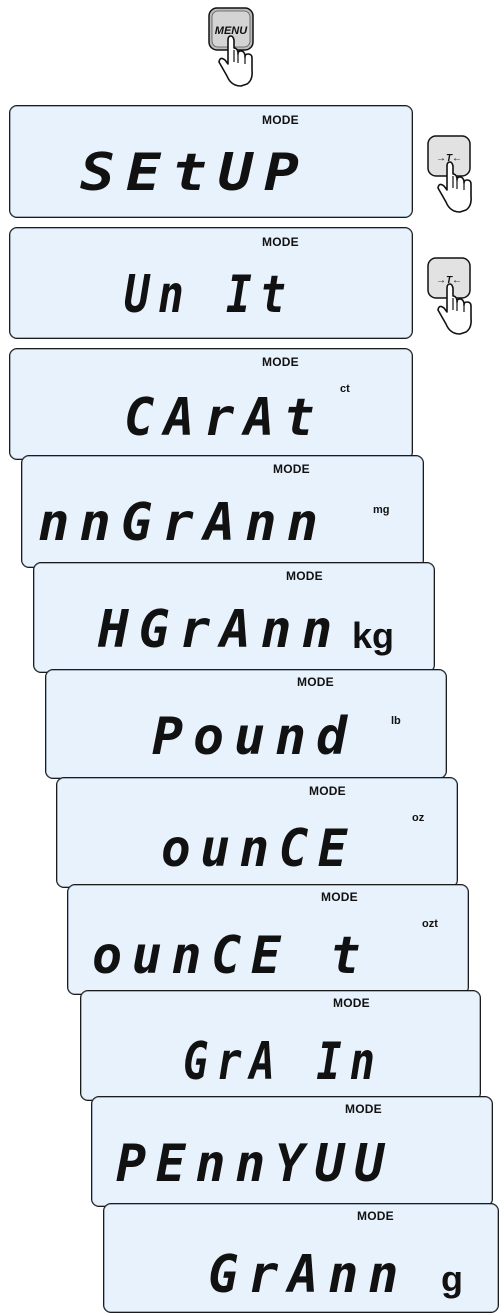 The width and height of the screenshot is (500, 1315). What do you see at coordinates (452, 1278) in the screenshot?
I see `unit-label: g` at bounding box center [452, 1278].